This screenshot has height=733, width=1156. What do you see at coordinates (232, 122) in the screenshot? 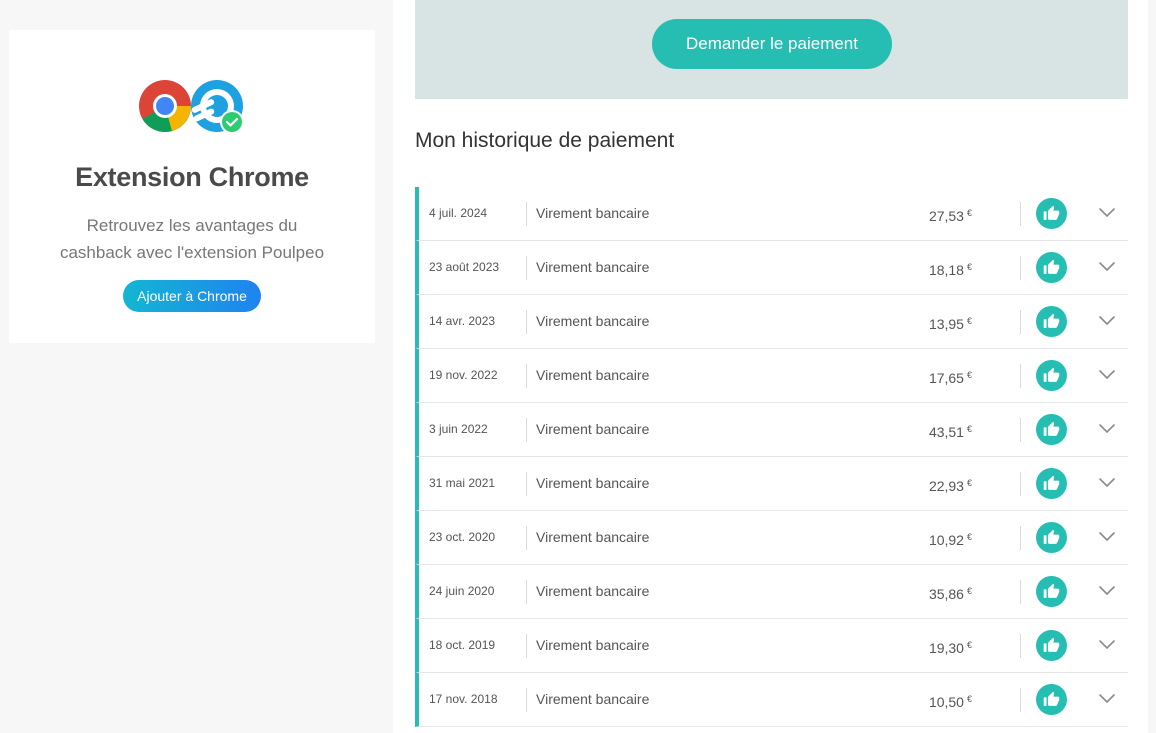
I see `check-badge-icon` at bounding box center [232, 122].